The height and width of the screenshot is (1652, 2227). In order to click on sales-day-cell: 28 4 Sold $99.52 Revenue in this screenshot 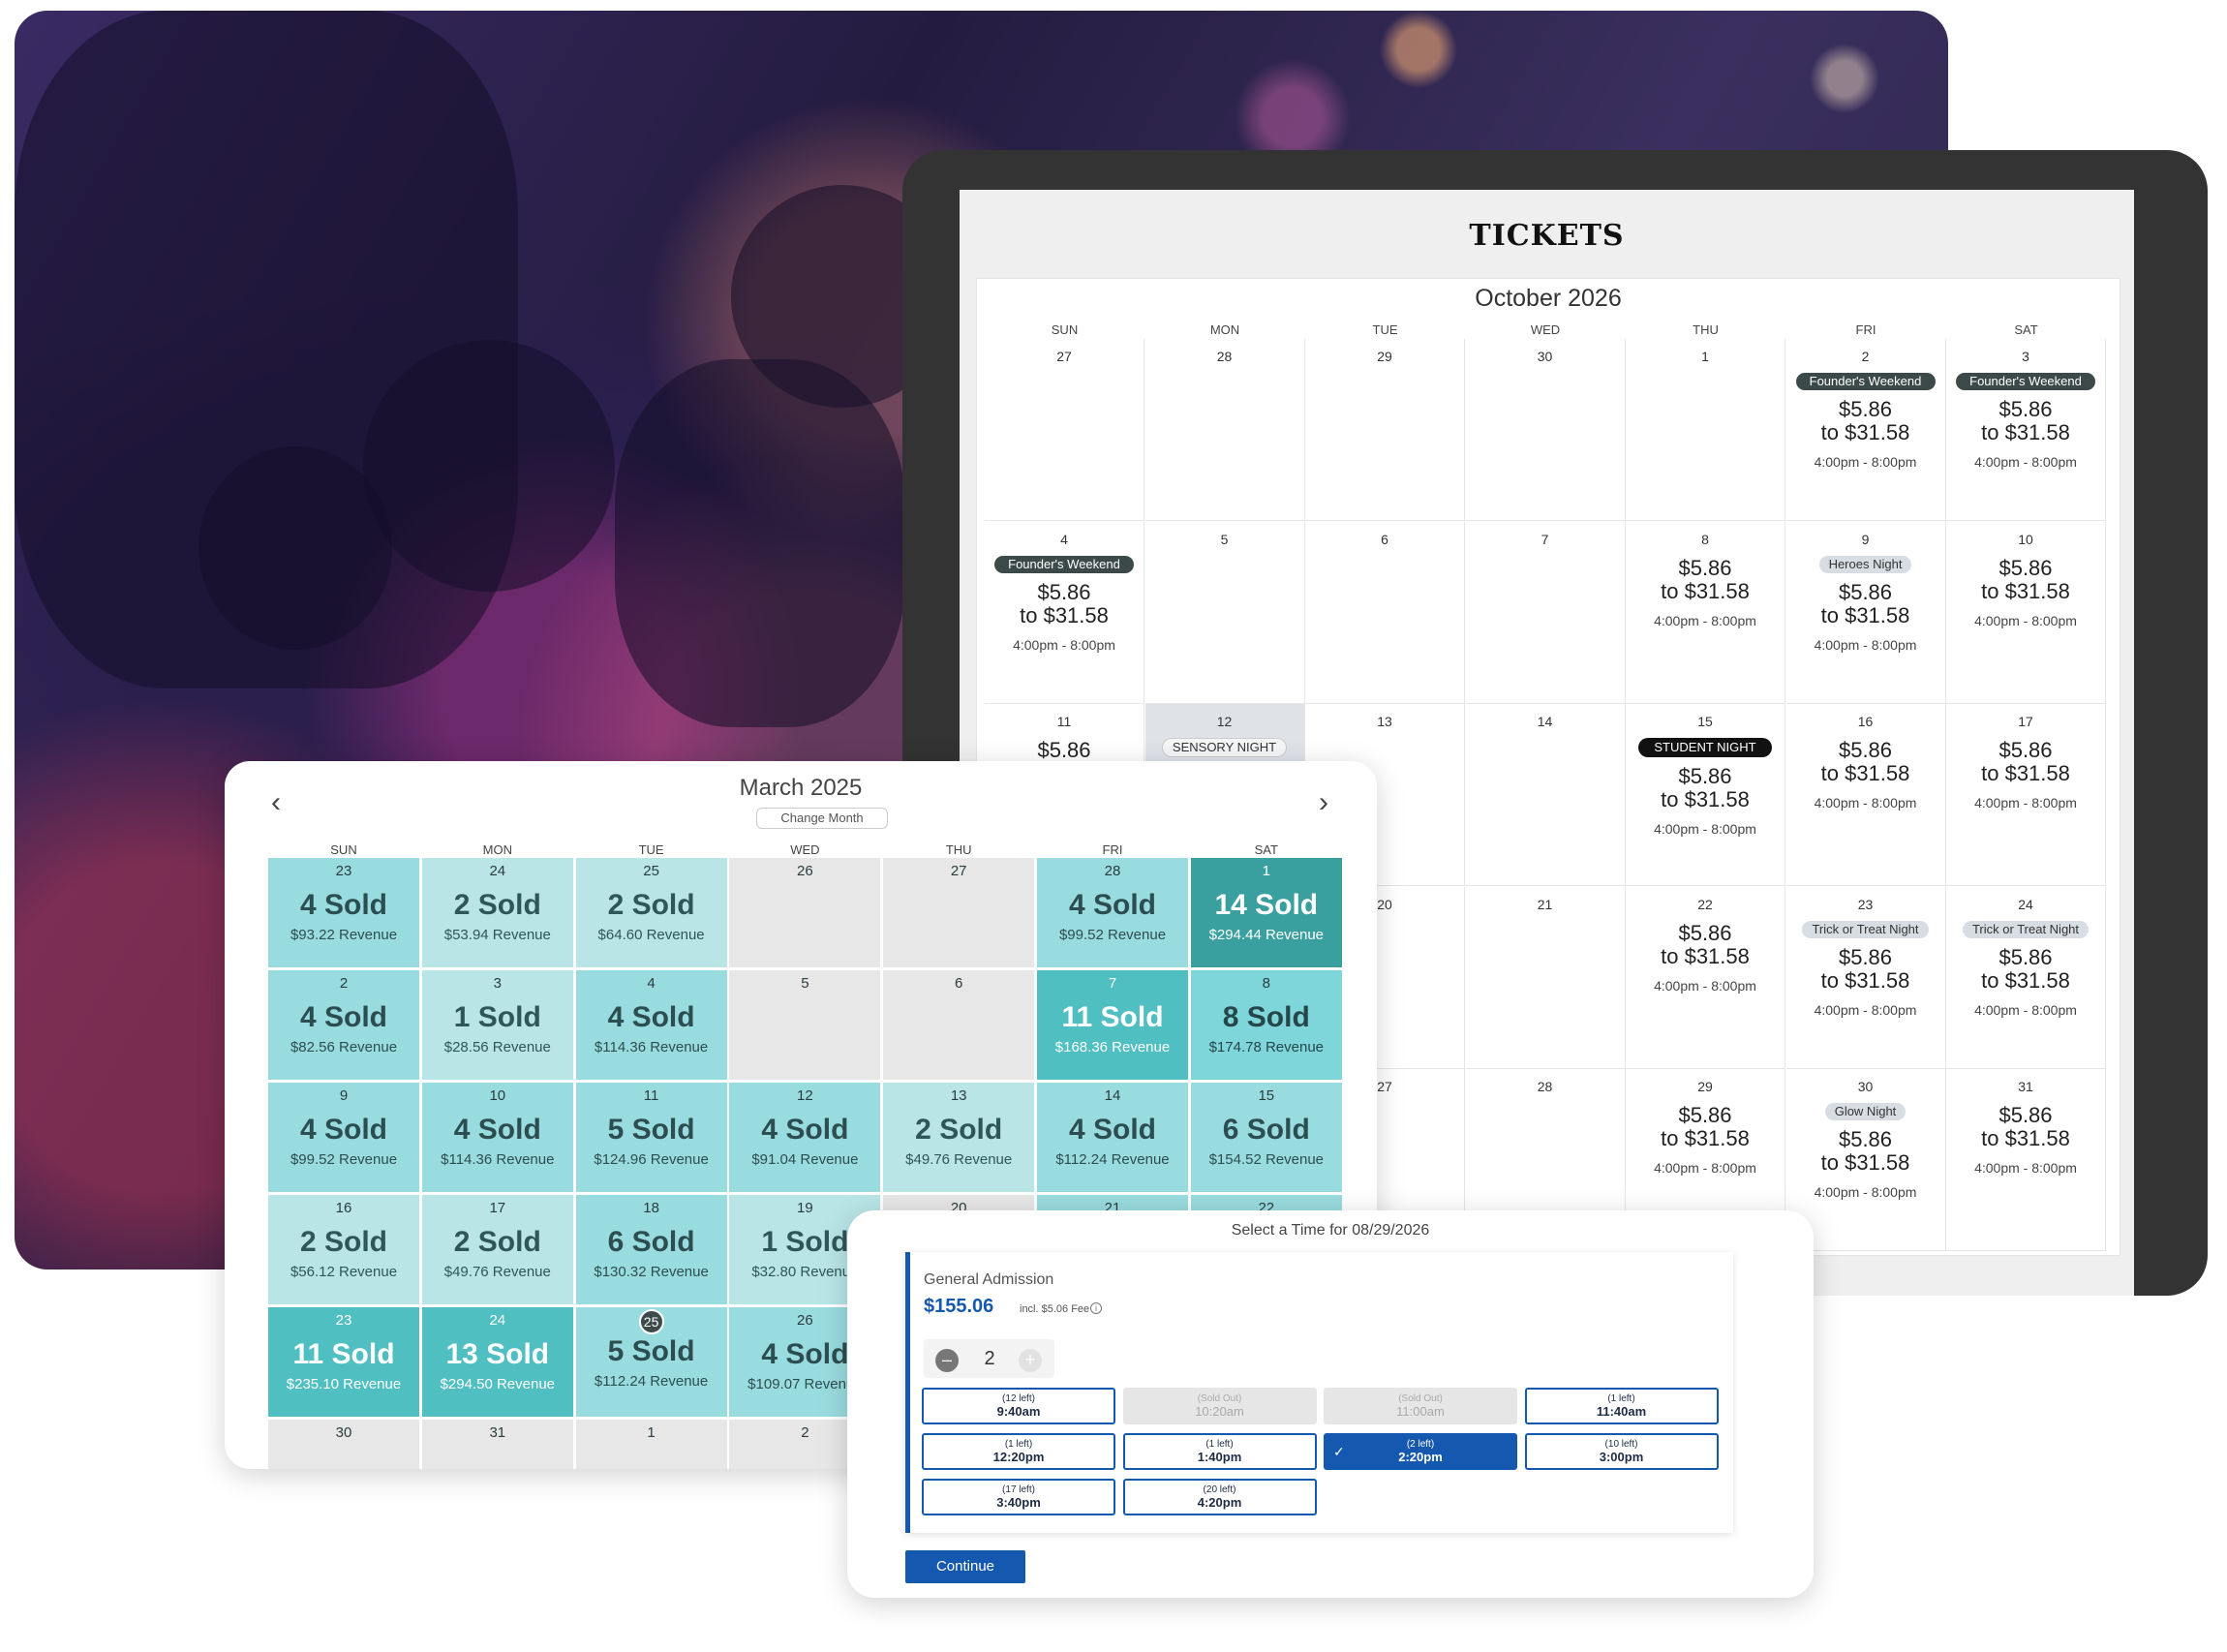, I will do `click(1112, 912)`.